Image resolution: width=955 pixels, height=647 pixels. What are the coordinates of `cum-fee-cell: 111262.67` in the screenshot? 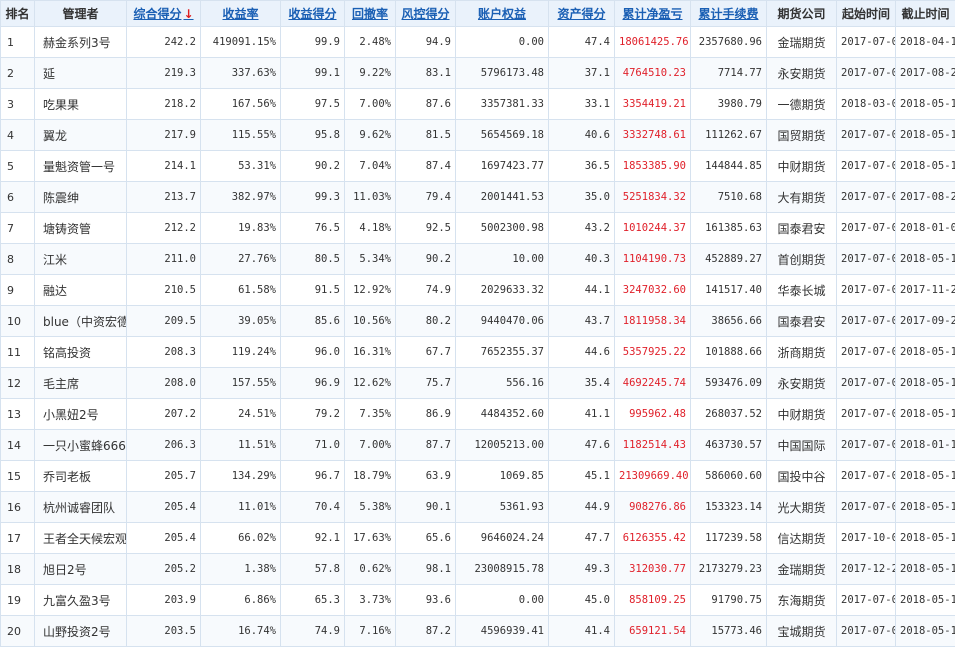 It's located at (729, 135).